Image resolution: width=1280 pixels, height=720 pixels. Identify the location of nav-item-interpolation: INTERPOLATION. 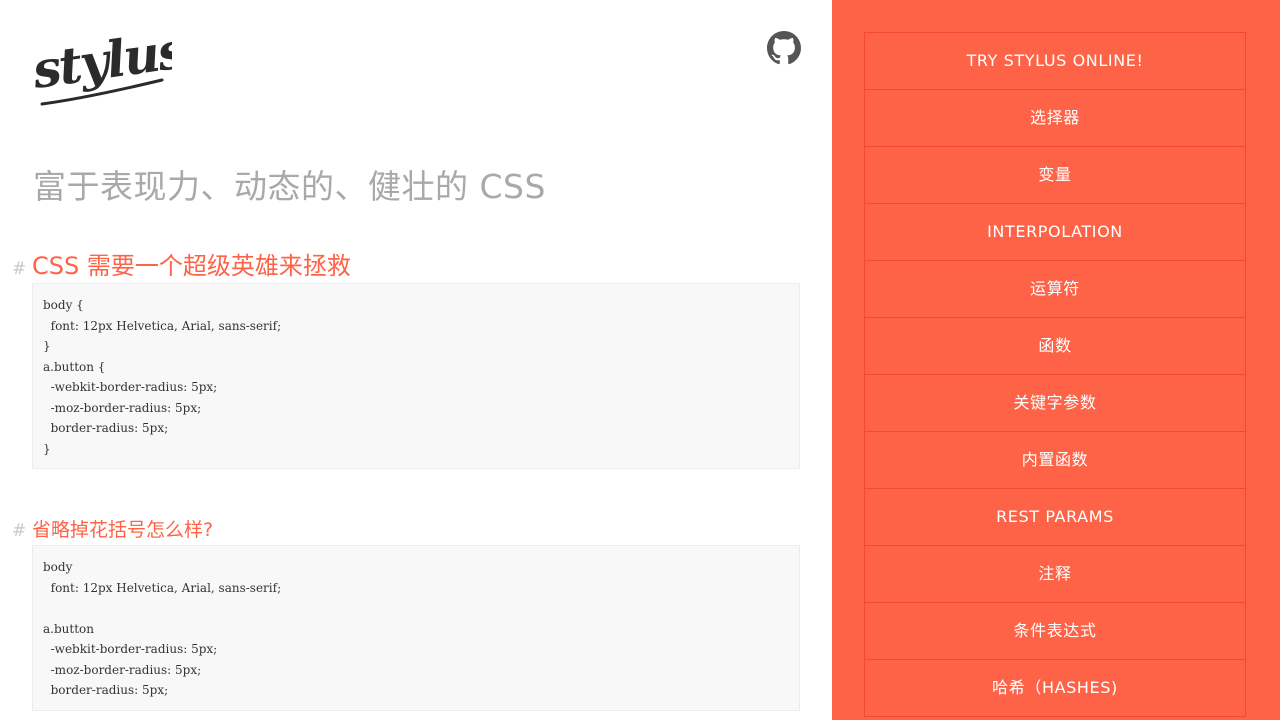
(1055, 232).